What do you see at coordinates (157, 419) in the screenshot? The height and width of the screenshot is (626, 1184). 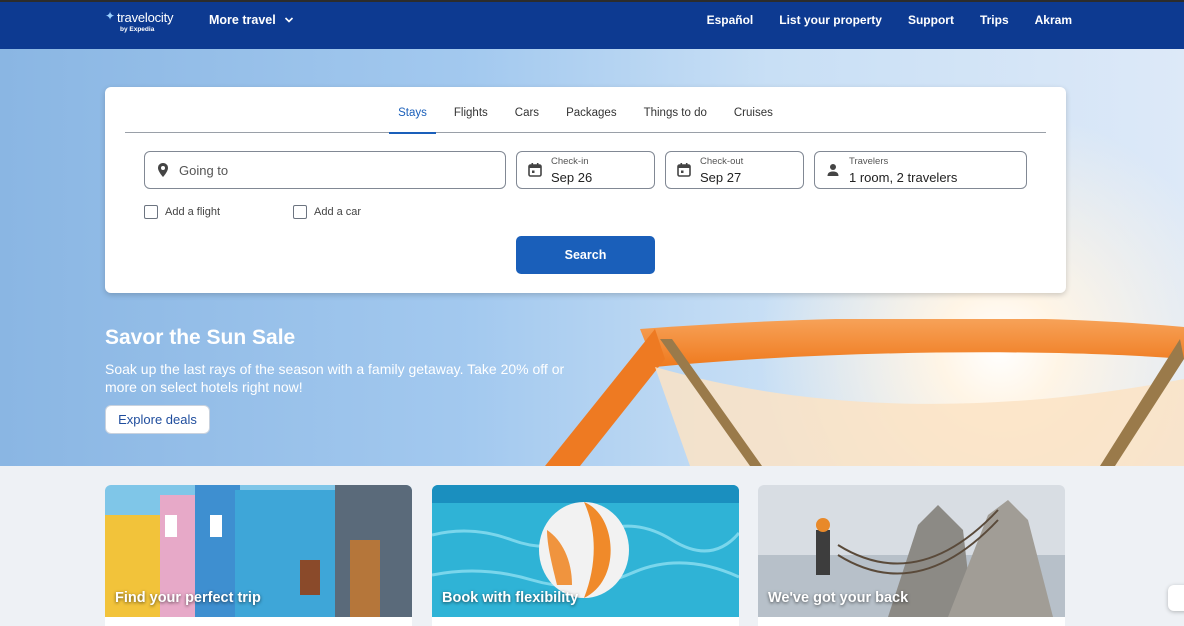 I see `explore-deals-button: Explore deals` at bounding box center [157, 419].